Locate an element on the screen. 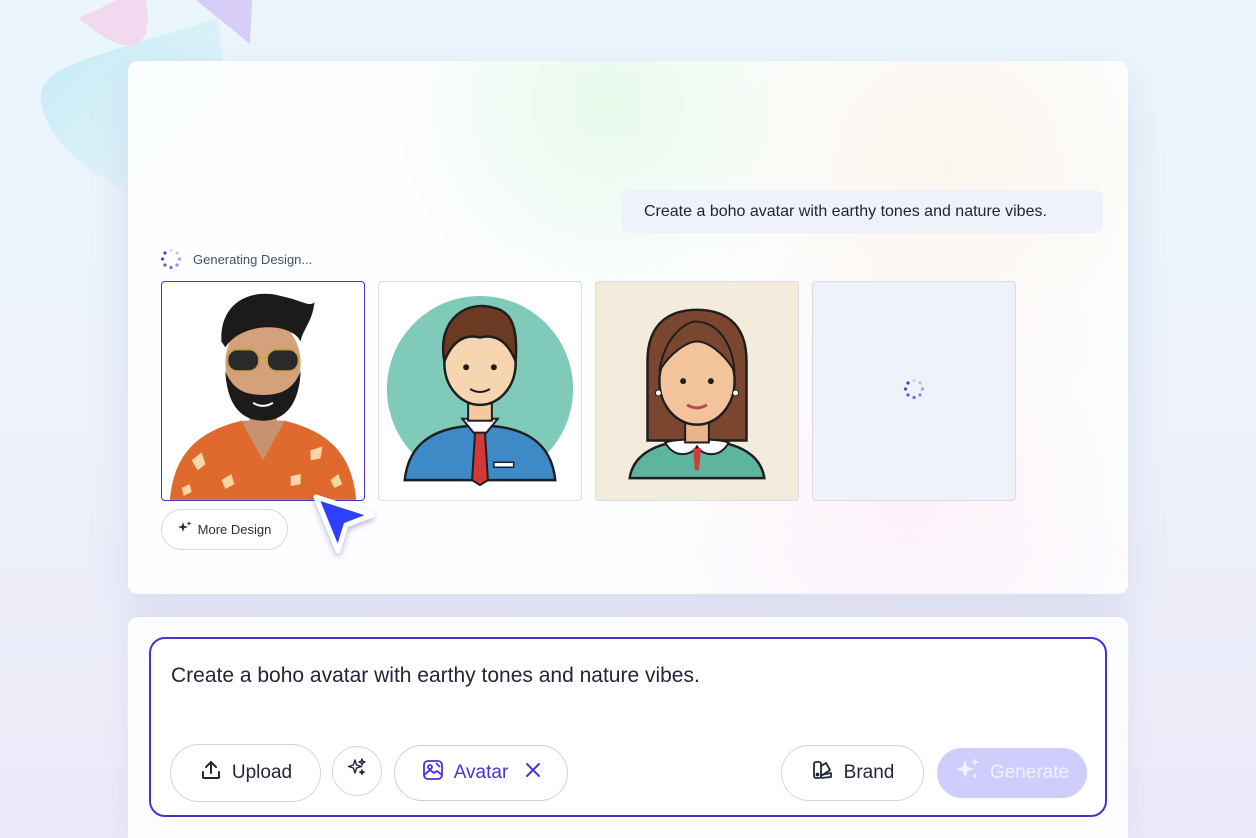 Image resolution: width=1256 pixels, height=838 pixels. avatar-tag-label: Avatar is located at coordinates (481, 772).